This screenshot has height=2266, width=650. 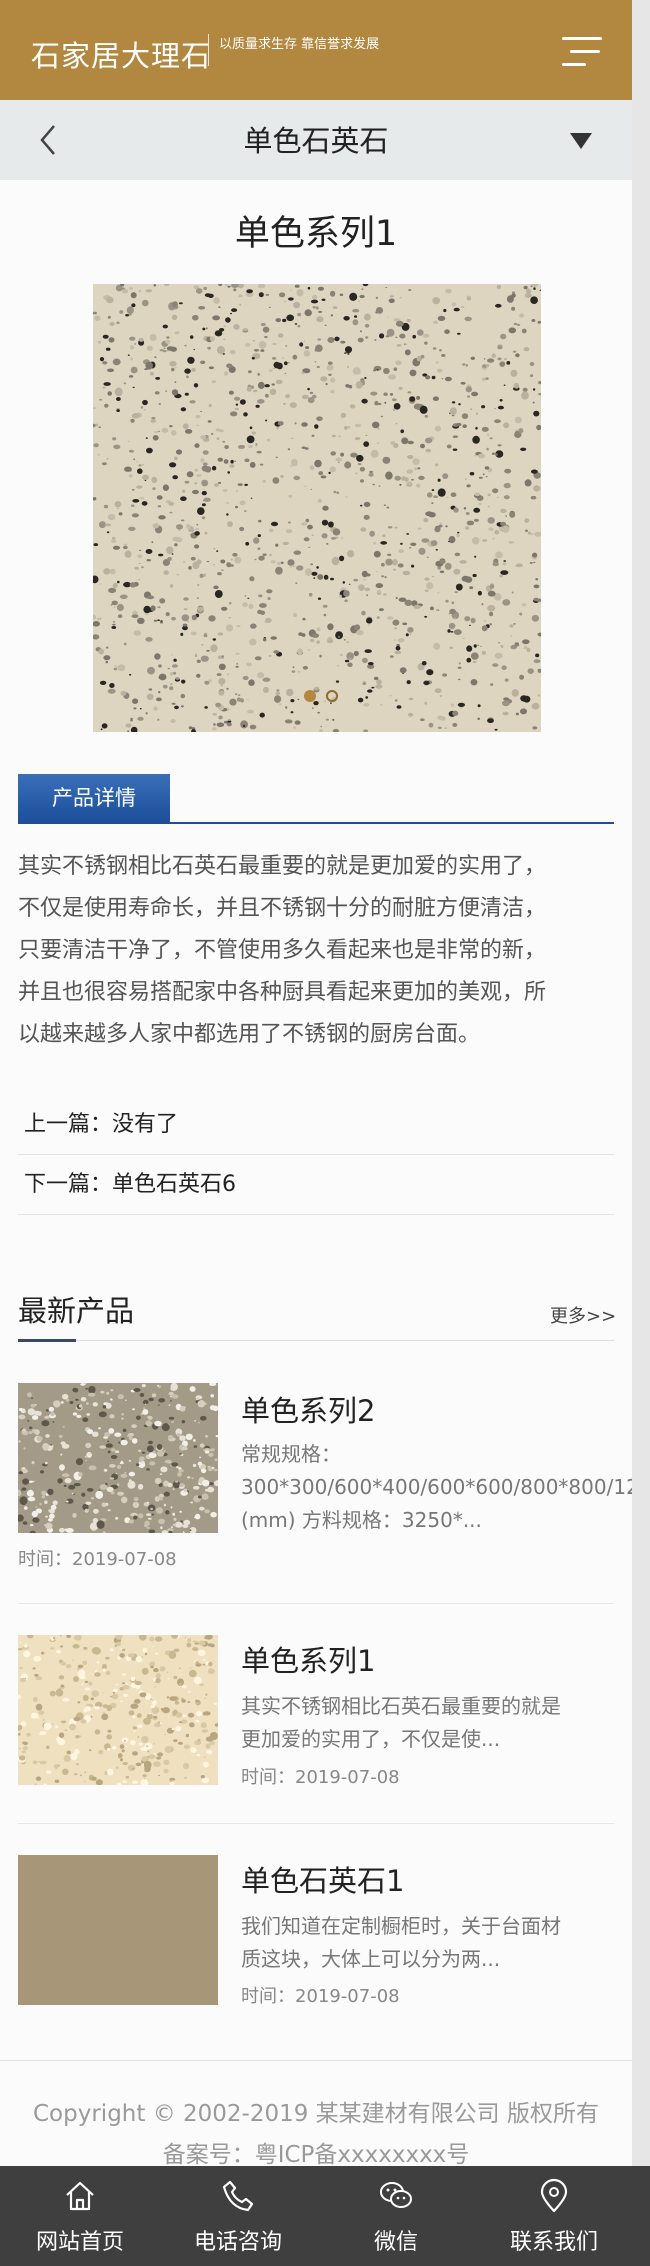 What do you see at coordinates (553, 2242) in the screenshot?
I see `nav-label: 联系我们` at bounding box center [553, 2242].